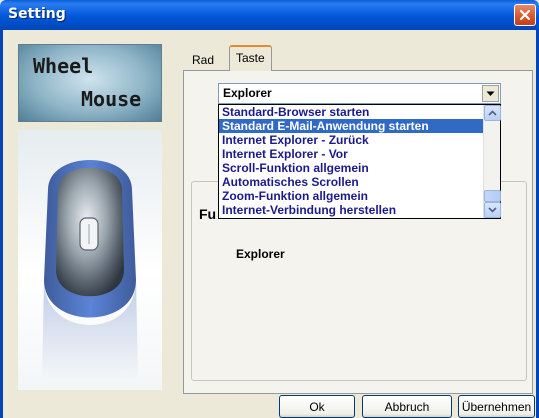 The width and height of the screenshot is (539, 418). Describe the element at coordinates (260, 254) in the screenshot. I see `function-value-label: Explorer` at that location.